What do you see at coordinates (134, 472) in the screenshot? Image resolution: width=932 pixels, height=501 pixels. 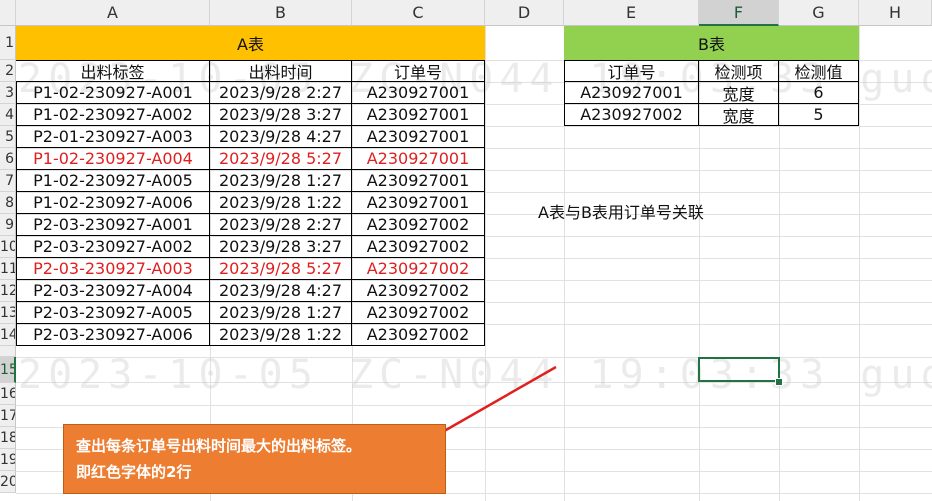 I see `callout-line-2: 即红色字体的2行` at bounding box center [134, 472].